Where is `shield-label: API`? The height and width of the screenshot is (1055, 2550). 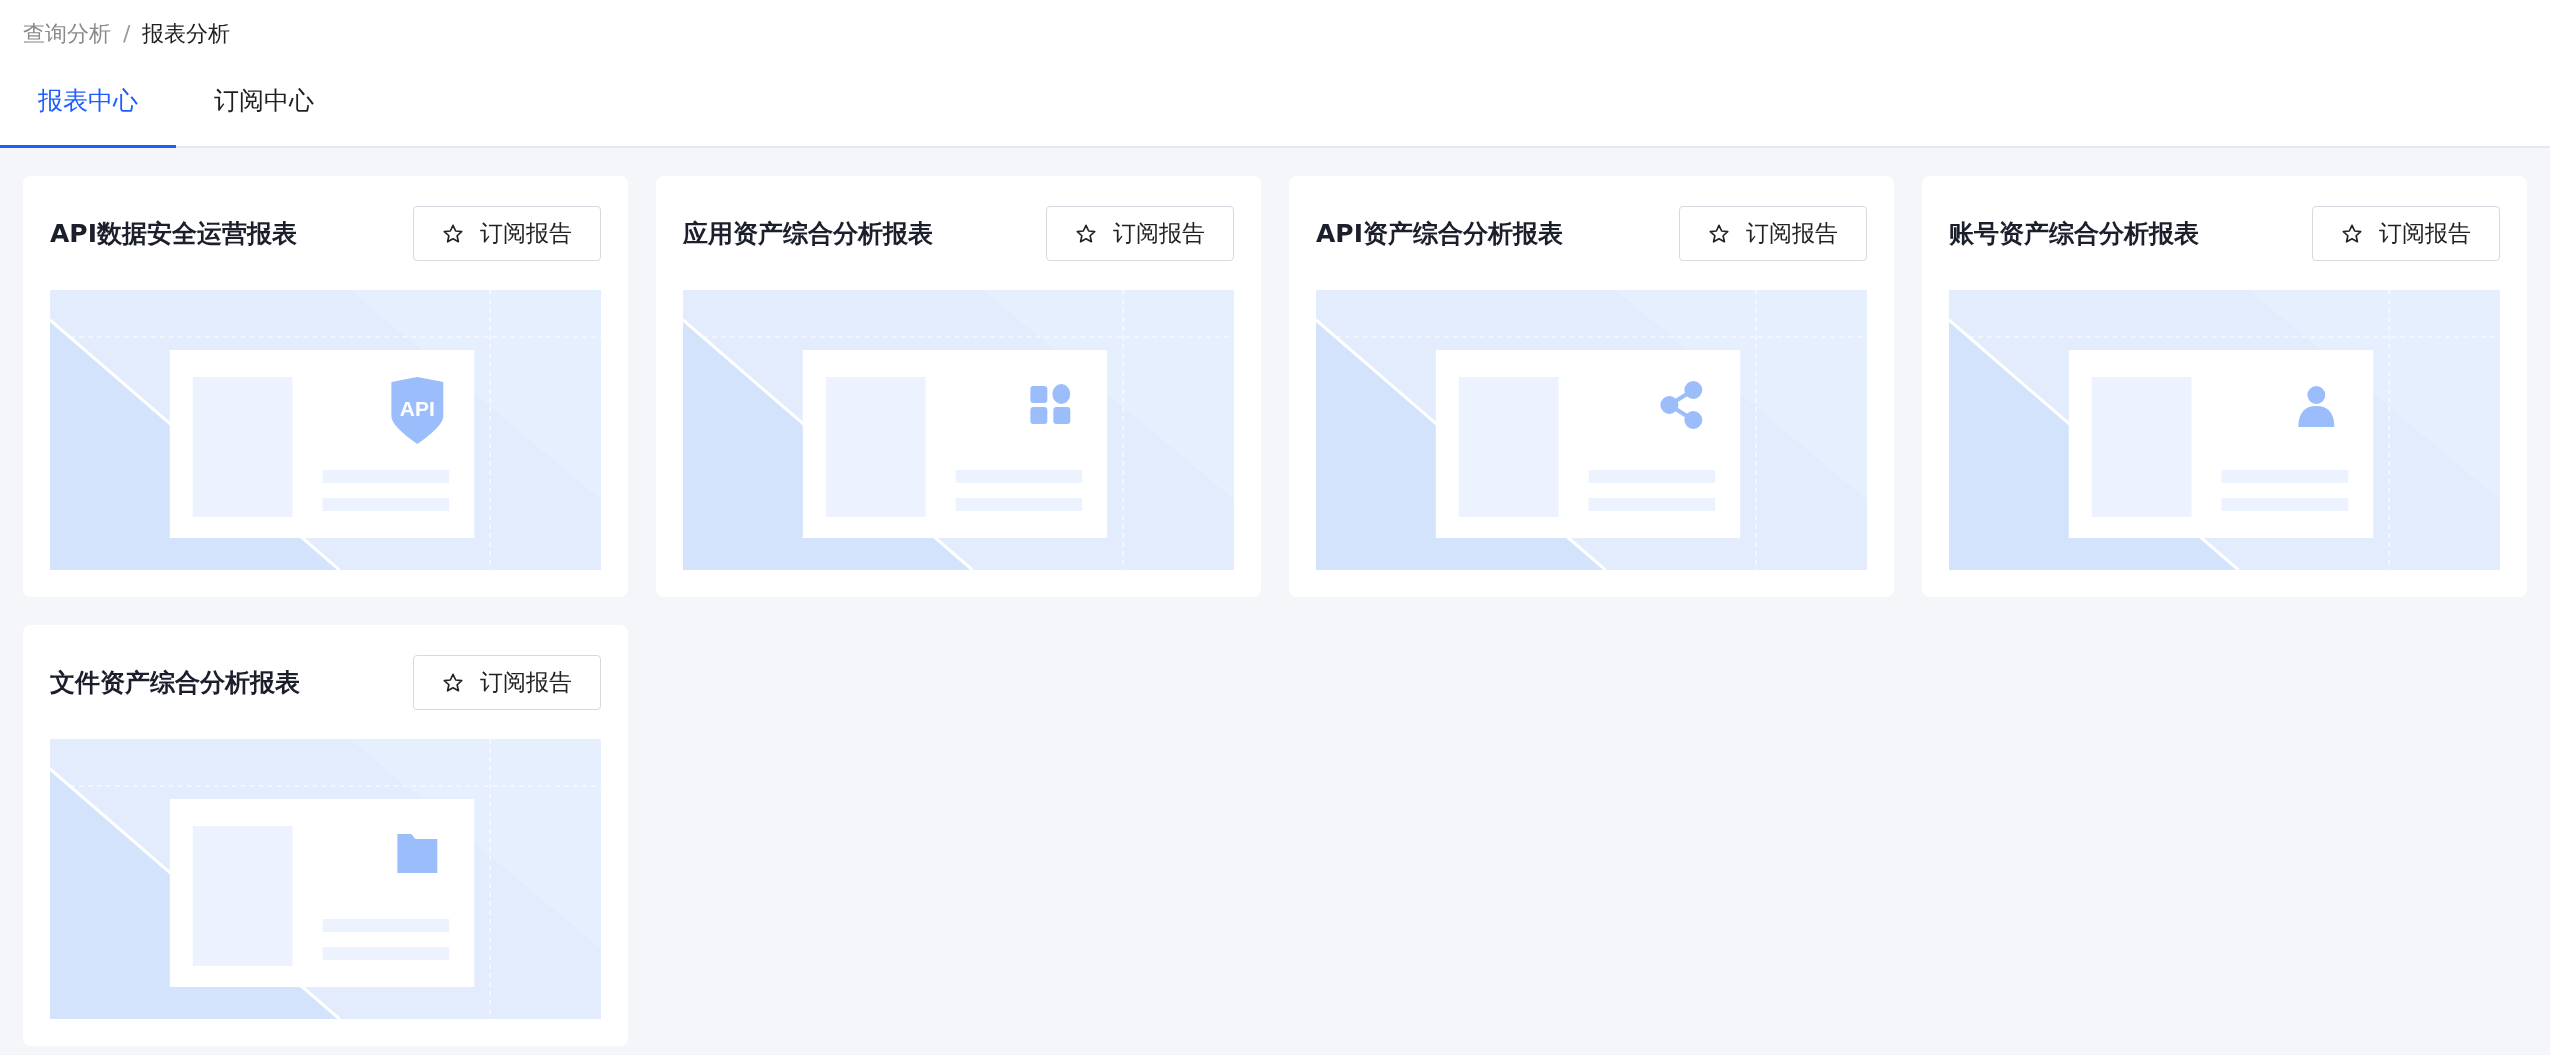
shield-label: API is located at coordinates (417, 408).